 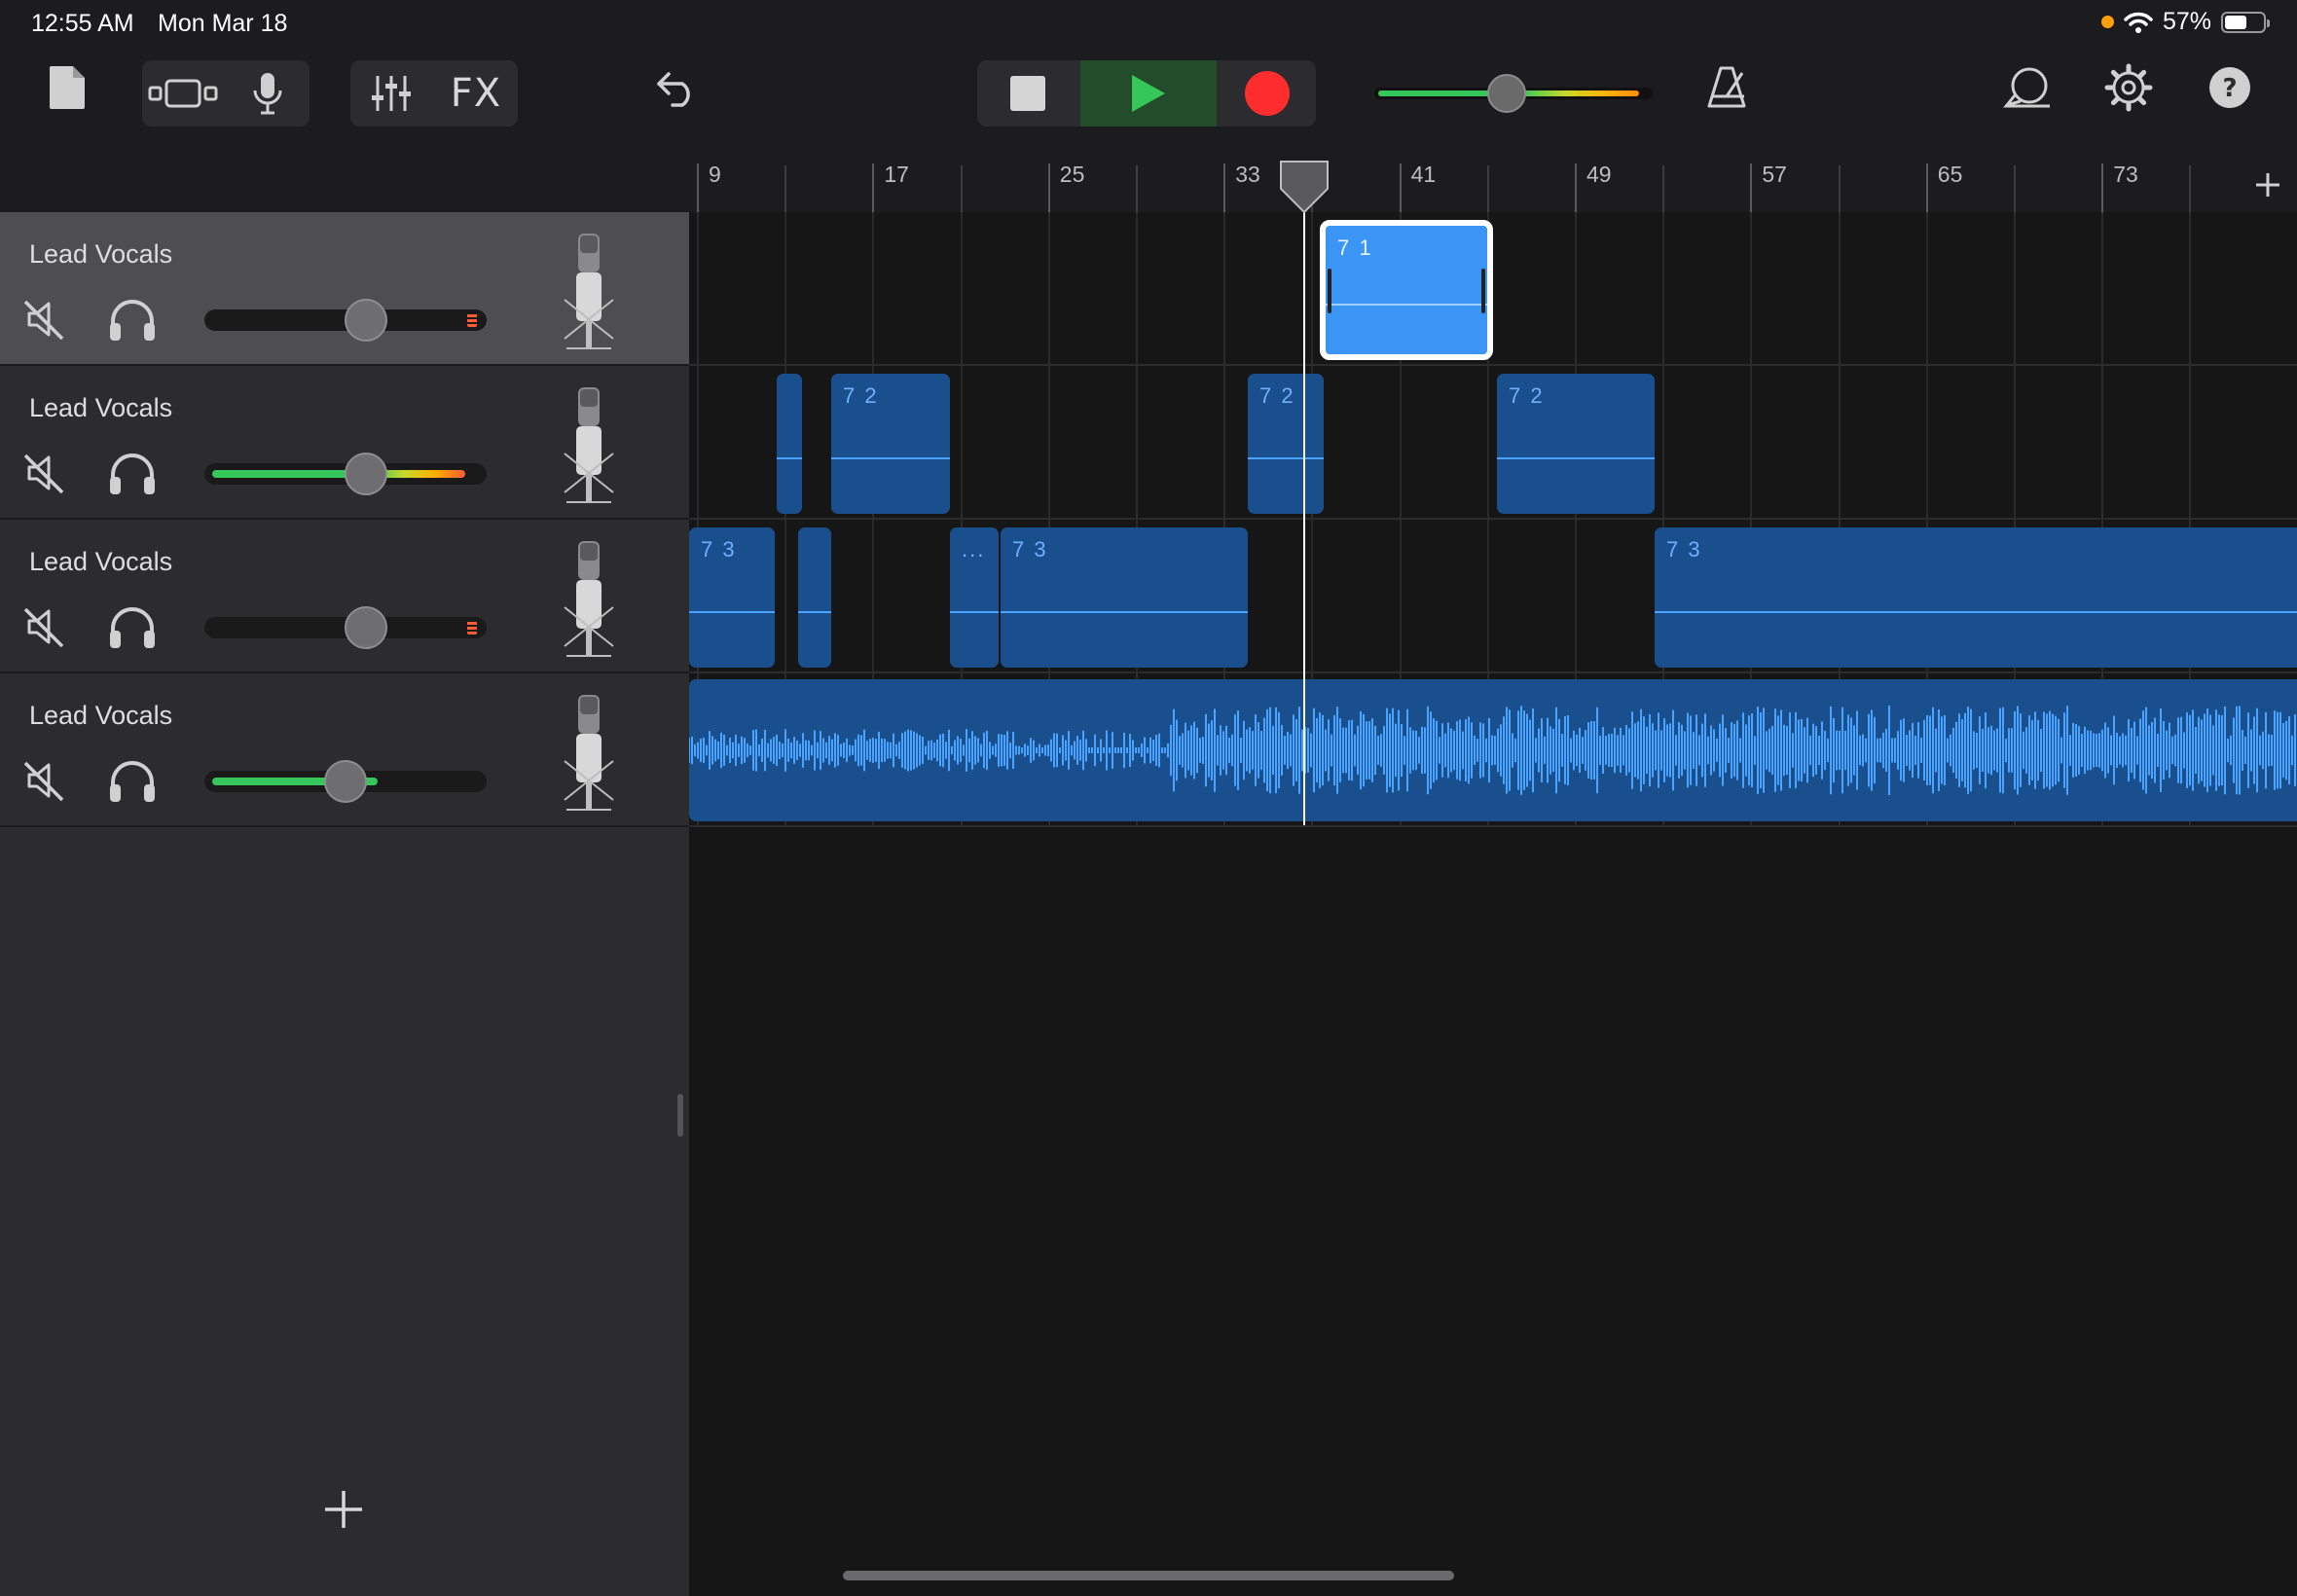 What do you see at coordinates (1148, 24) in the screenshot?
I see `status-bar: 12:55 AM Mon Mar 18 57%` at bounding box center [1148, 24].